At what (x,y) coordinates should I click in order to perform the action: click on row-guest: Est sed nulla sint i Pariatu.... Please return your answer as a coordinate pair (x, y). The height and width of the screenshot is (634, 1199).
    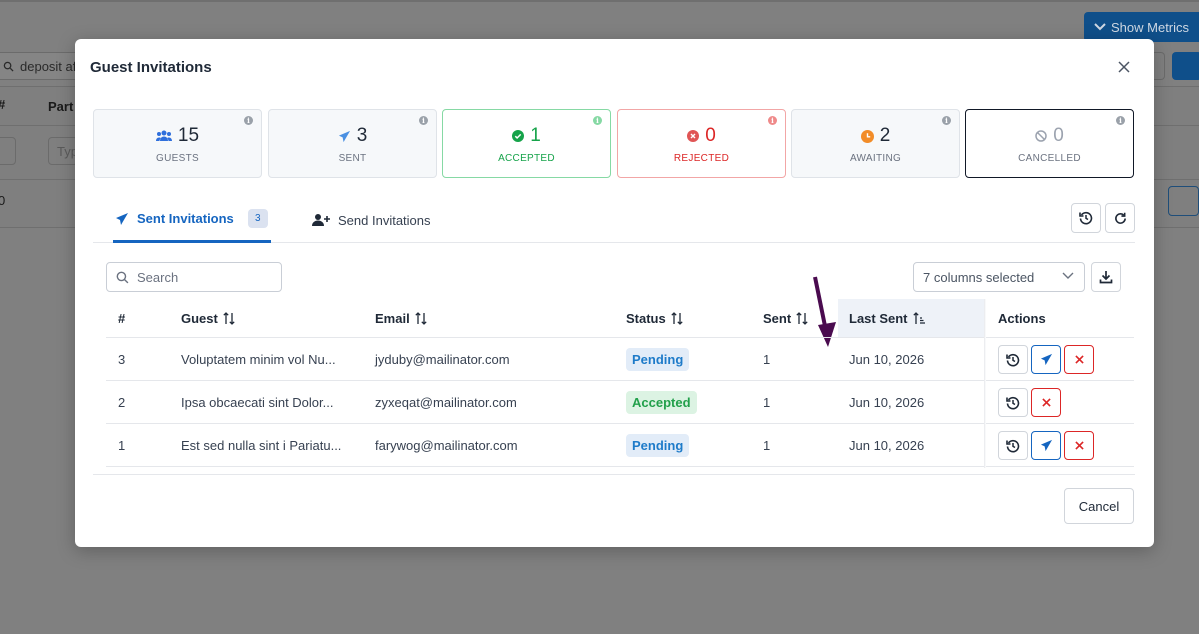
    Looking at the image, I should click on (261, 445).